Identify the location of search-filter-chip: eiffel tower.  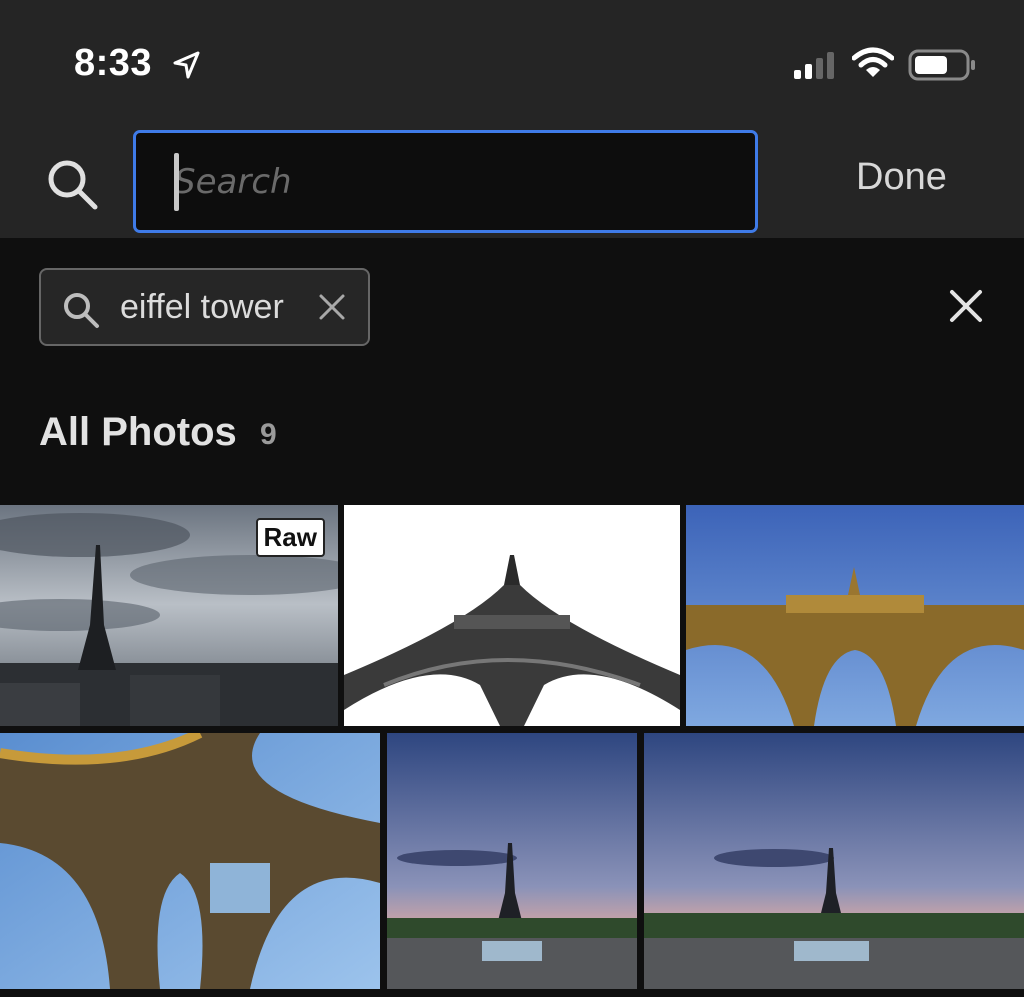
(204, 307).